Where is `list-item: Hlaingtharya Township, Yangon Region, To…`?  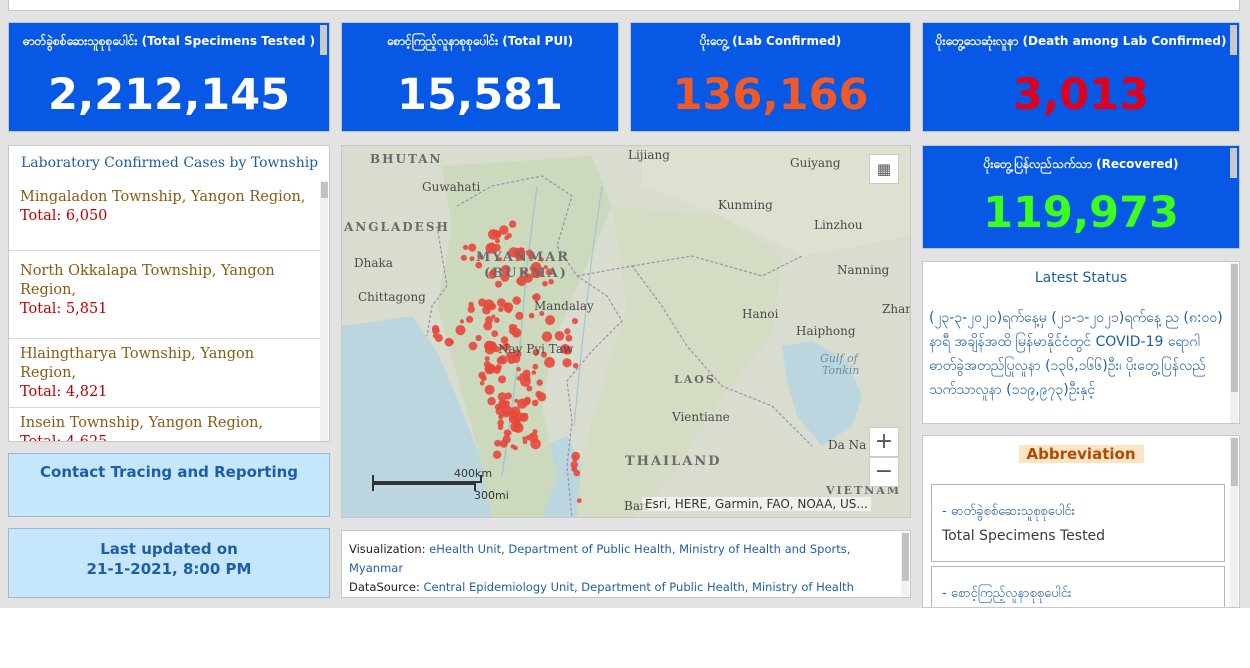
list-item: Hlaingtharya Township, Yangon Region, To… is located at coordinates (165, 373).